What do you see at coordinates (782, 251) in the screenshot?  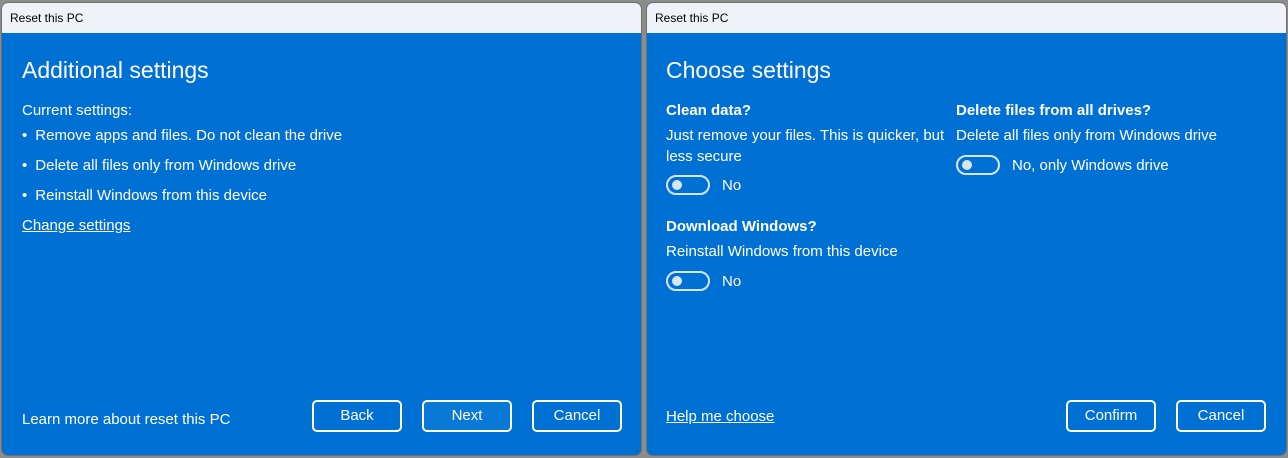 I see `download-windows-desc: Reinstall Windows from this device` at bounding box center [782, 251].